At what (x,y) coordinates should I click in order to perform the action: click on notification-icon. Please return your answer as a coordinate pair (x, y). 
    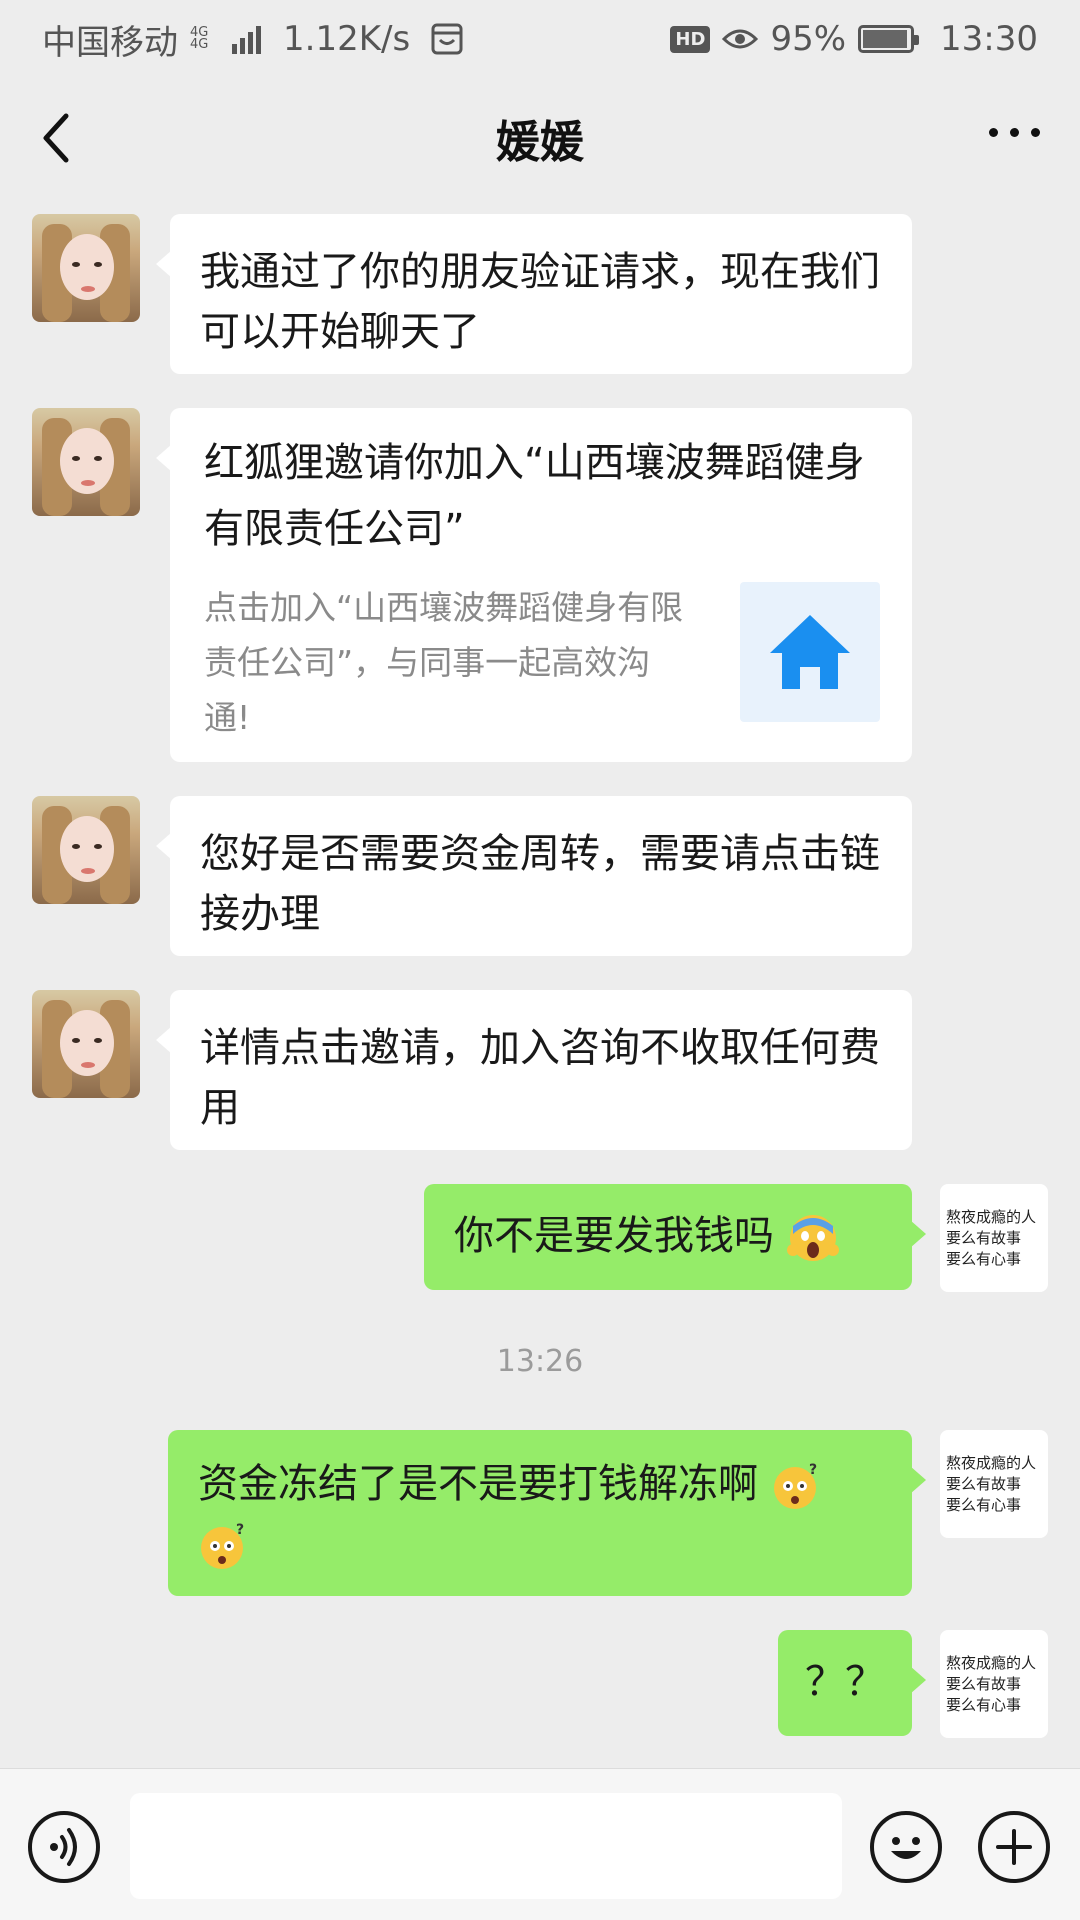
    Looking at the image, I should click on (447, 39).